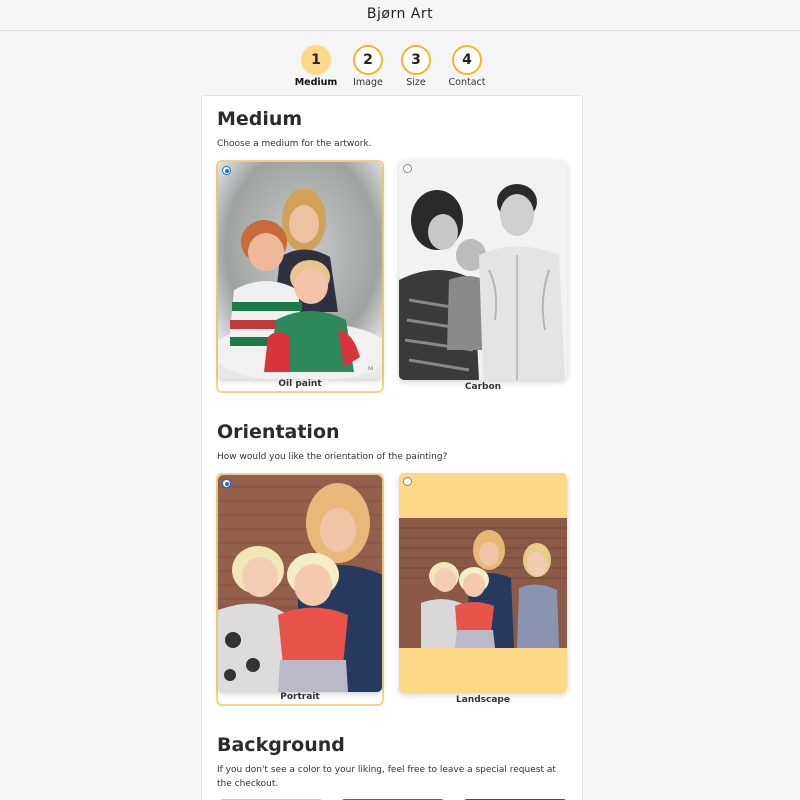 This screenshot has height=800, width=800. I want to click on orientation-option-portrait: Portrait, so click(300, 589).